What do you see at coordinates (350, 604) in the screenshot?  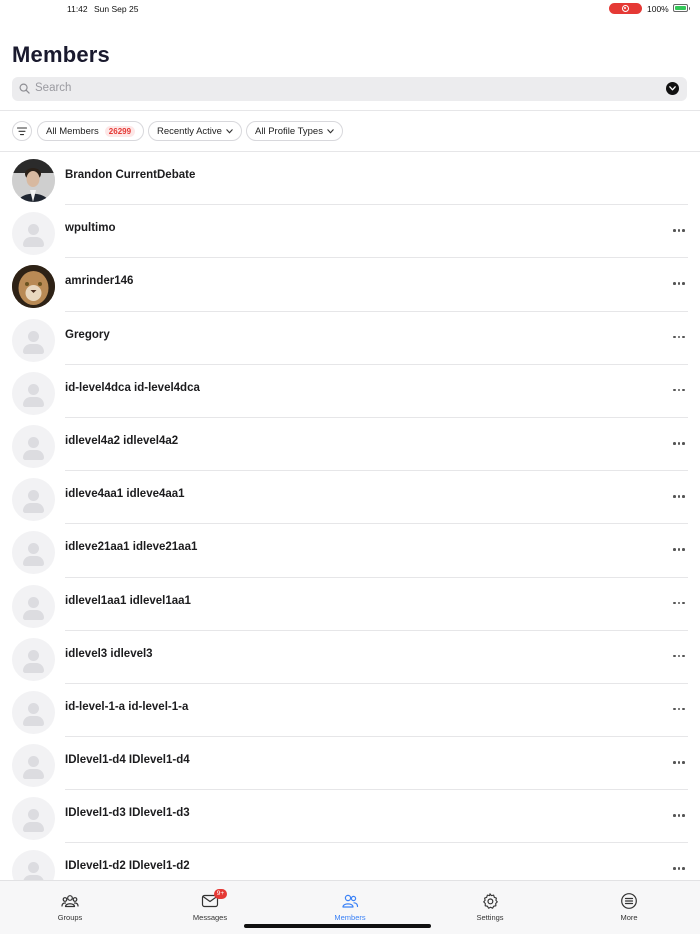 I see `member-row: idlevel1aa1 idlevel1aa1` at bounding box center [350, 604].